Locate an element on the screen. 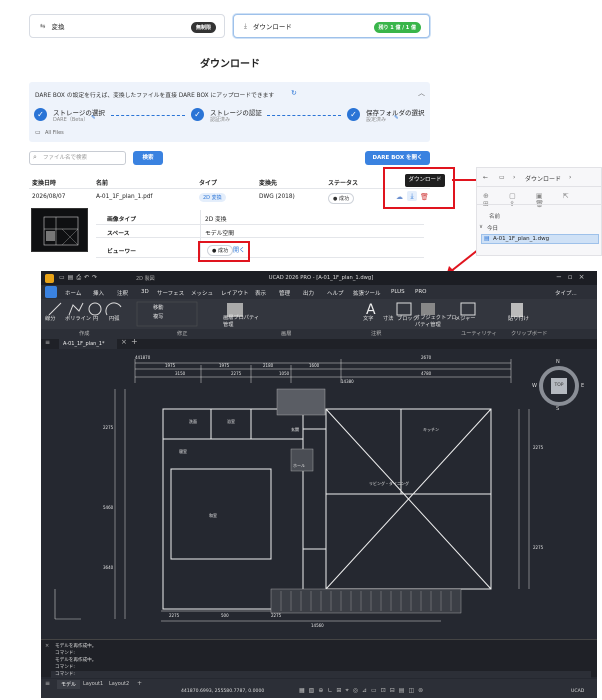 This screenshot has width=602, height=700. table-divider is located at coordinates (229, 188).